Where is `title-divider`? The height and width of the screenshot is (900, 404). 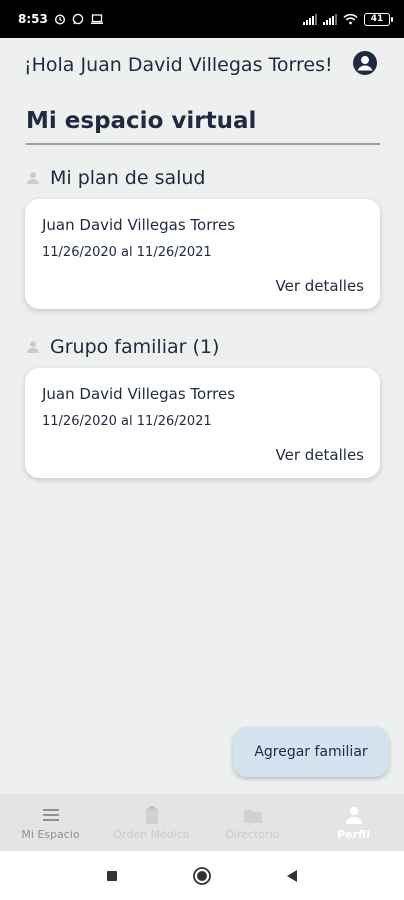 title-divider is located at coordinates (203, 144).